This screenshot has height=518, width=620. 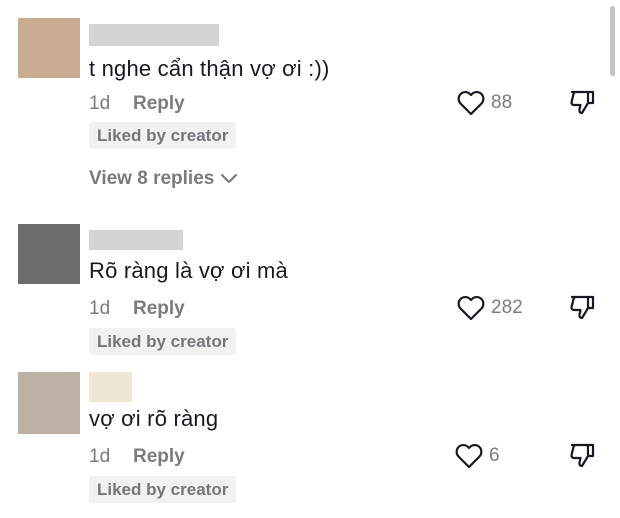 I want to click on comment-text: Rõ ràng là vợ ơi mà, so click(x=188, y=270).